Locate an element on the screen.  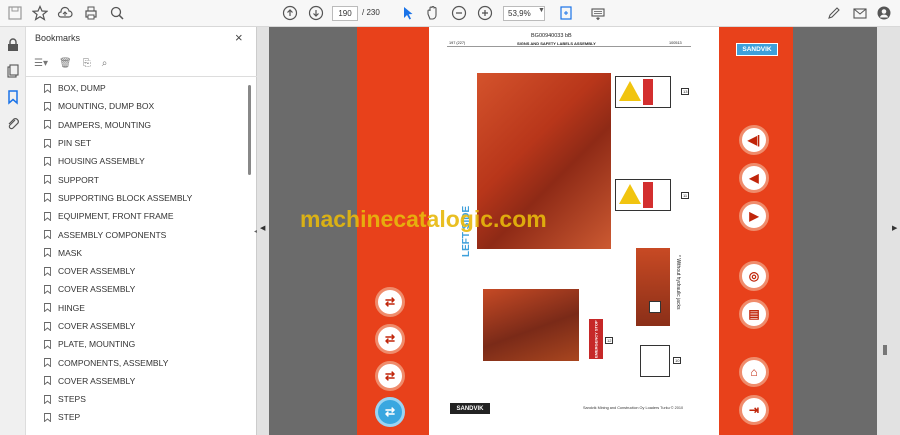
danger-label is located at coordinates (643, 195).